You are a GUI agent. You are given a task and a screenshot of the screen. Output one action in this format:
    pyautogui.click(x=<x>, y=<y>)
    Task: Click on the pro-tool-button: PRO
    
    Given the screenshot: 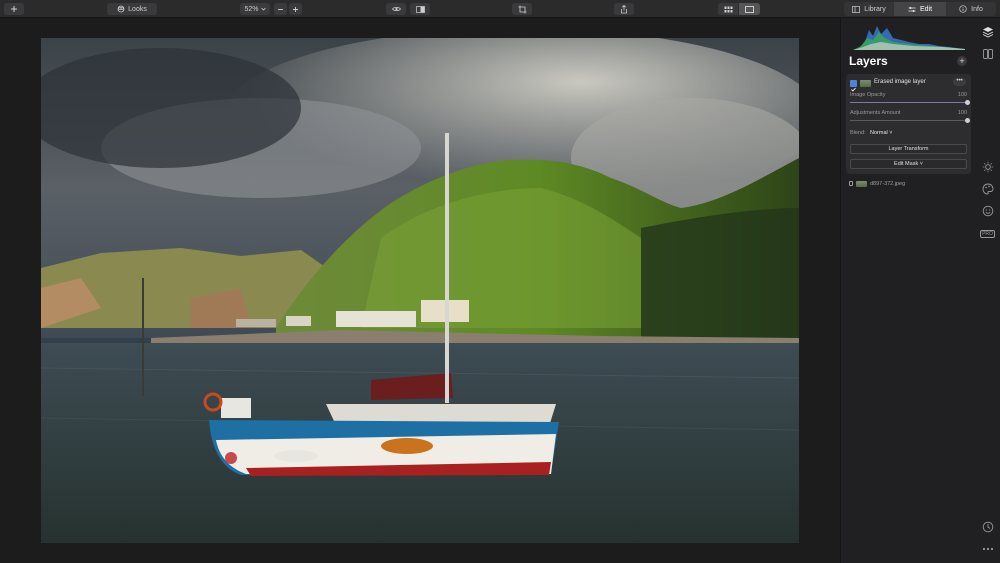 What is the action you would take?
    pyautogui.click(x=987, y=233)
    